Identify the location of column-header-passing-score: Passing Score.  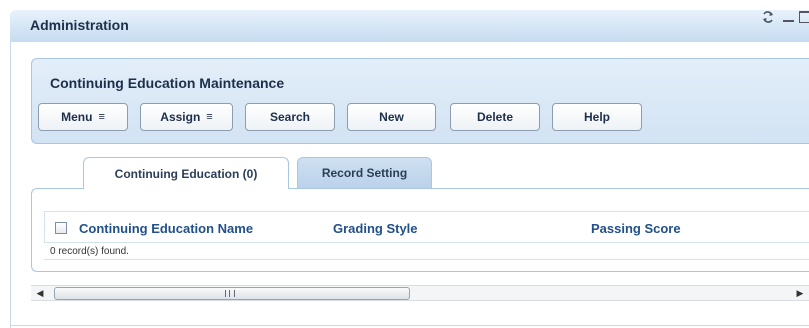
(636, 228).